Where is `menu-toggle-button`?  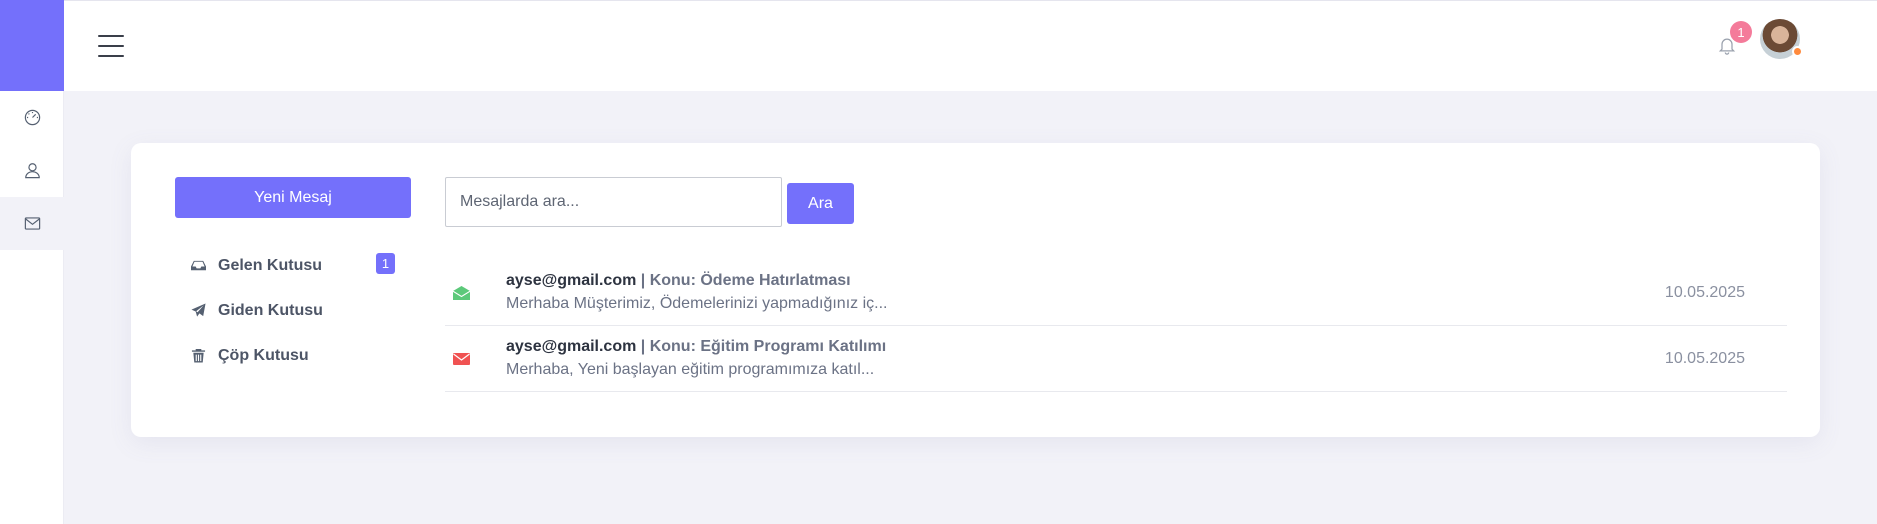 menu-toggle-button is located at coordinates (111, 46).